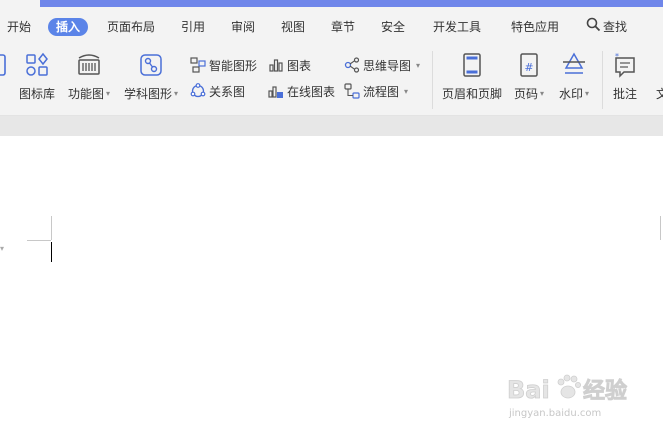 This screenshot has width=663, height=438. I want to click on subject-graphic-button: 学科图形 ▾, so click(151, 81).